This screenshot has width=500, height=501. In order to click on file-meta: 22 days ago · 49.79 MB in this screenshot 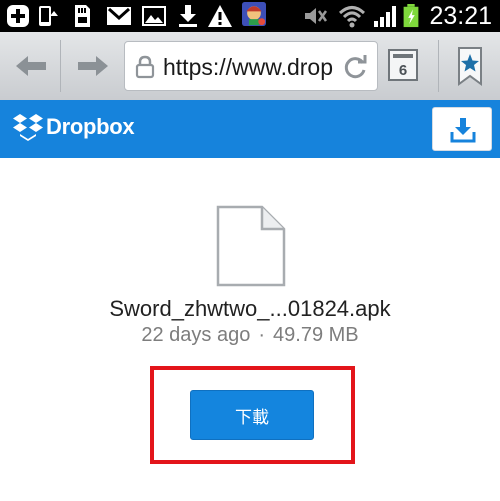, I will do `click(250, 335)`.